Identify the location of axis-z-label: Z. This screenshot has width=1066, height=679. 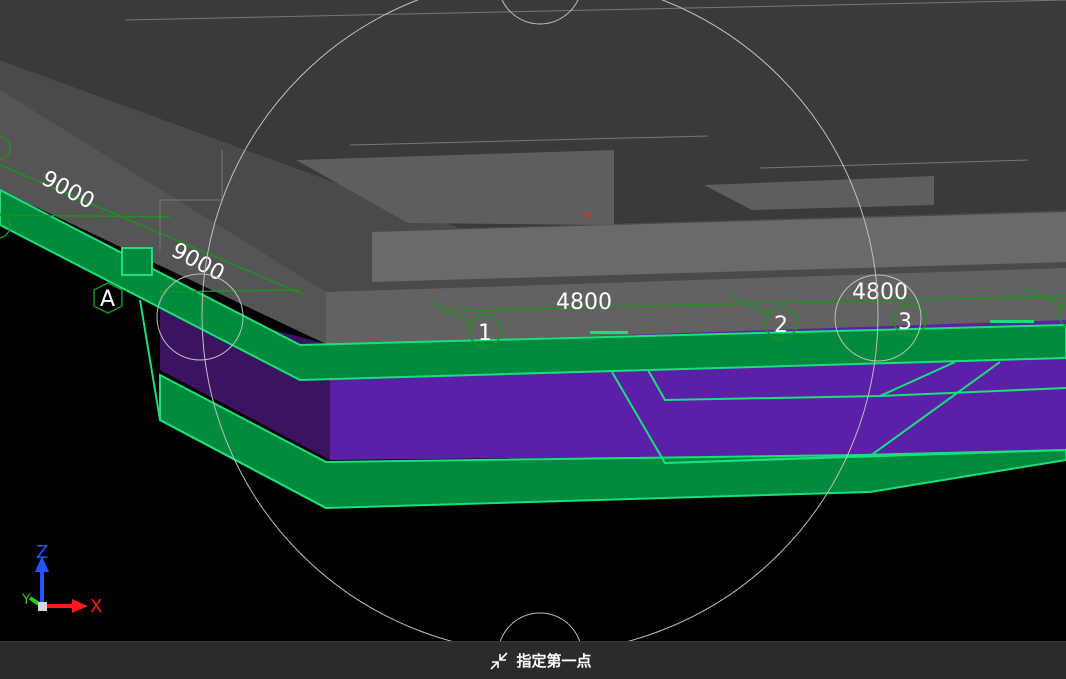
(42, 552).